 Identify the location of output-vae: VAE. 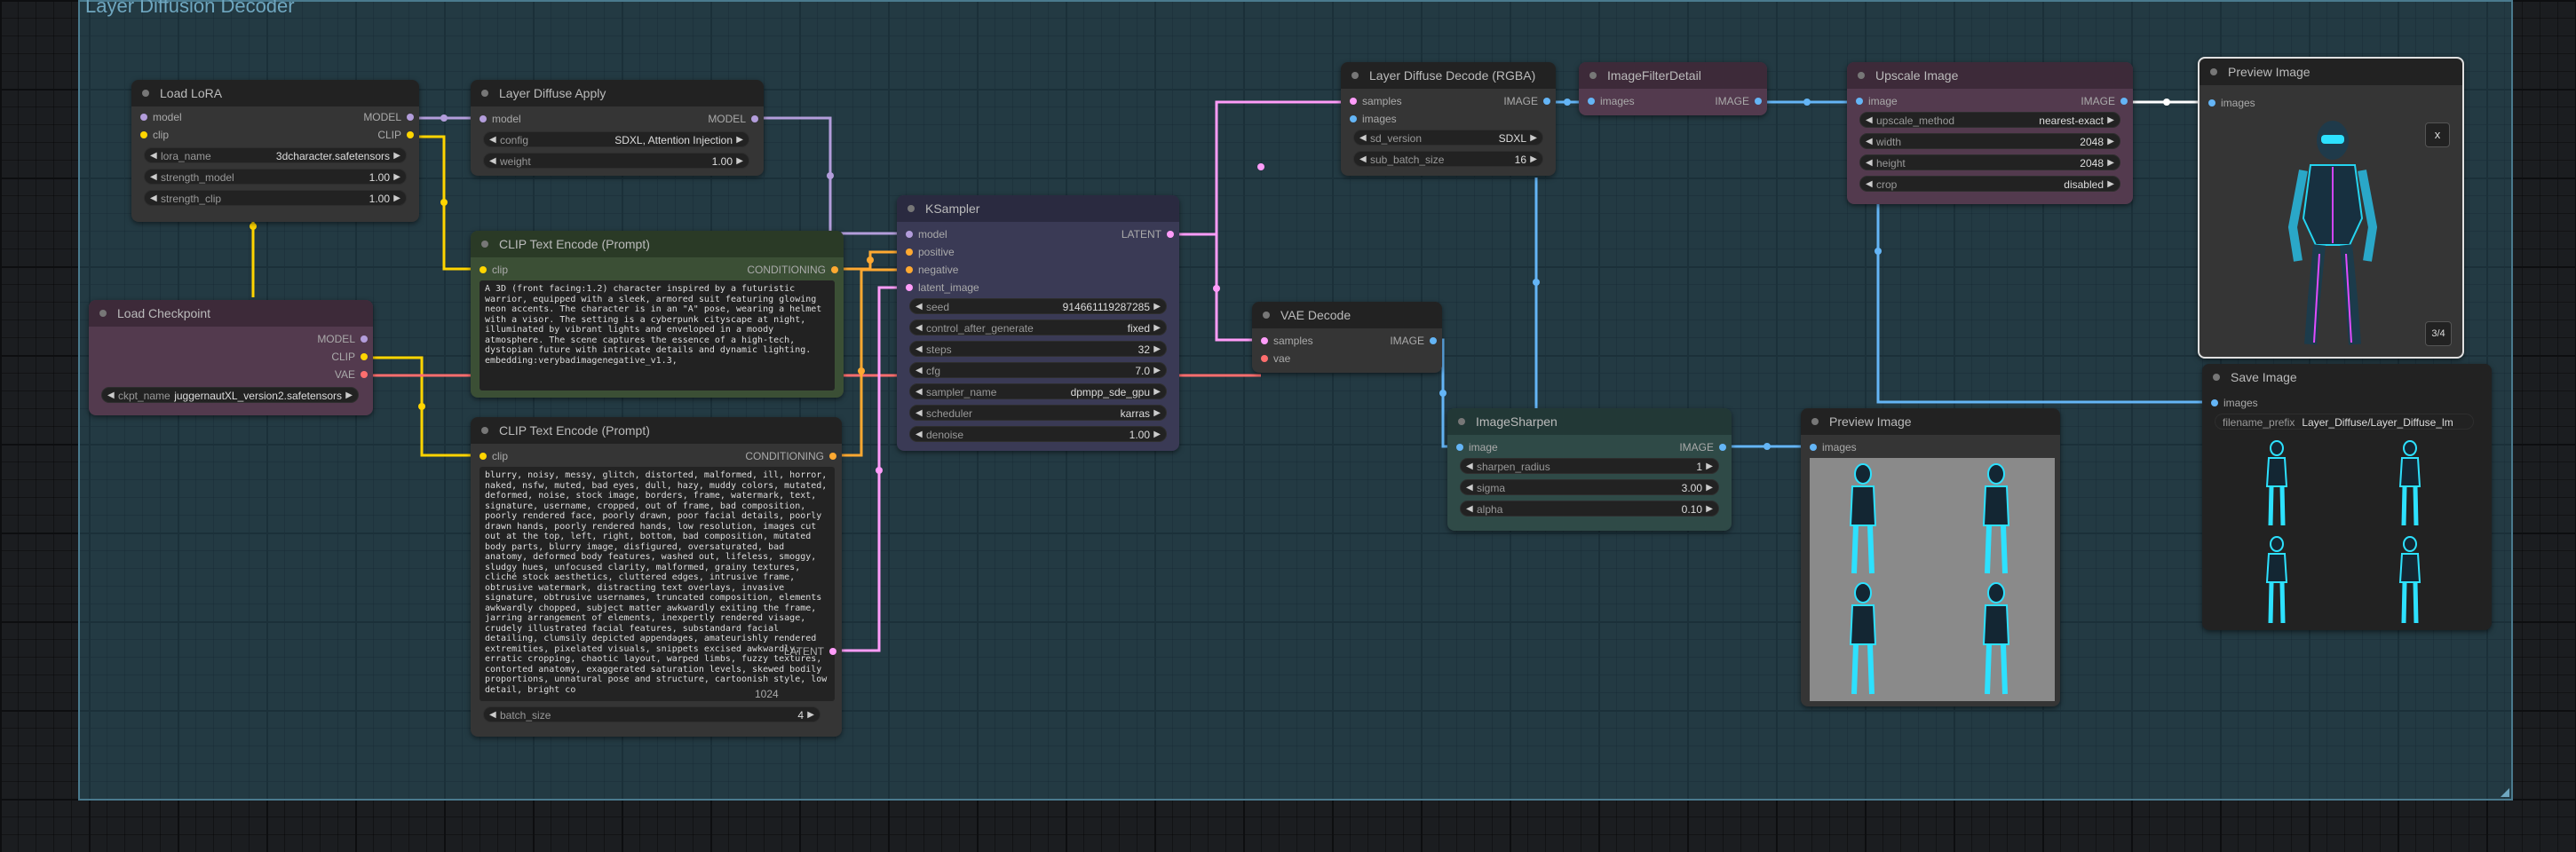
(352, 374).